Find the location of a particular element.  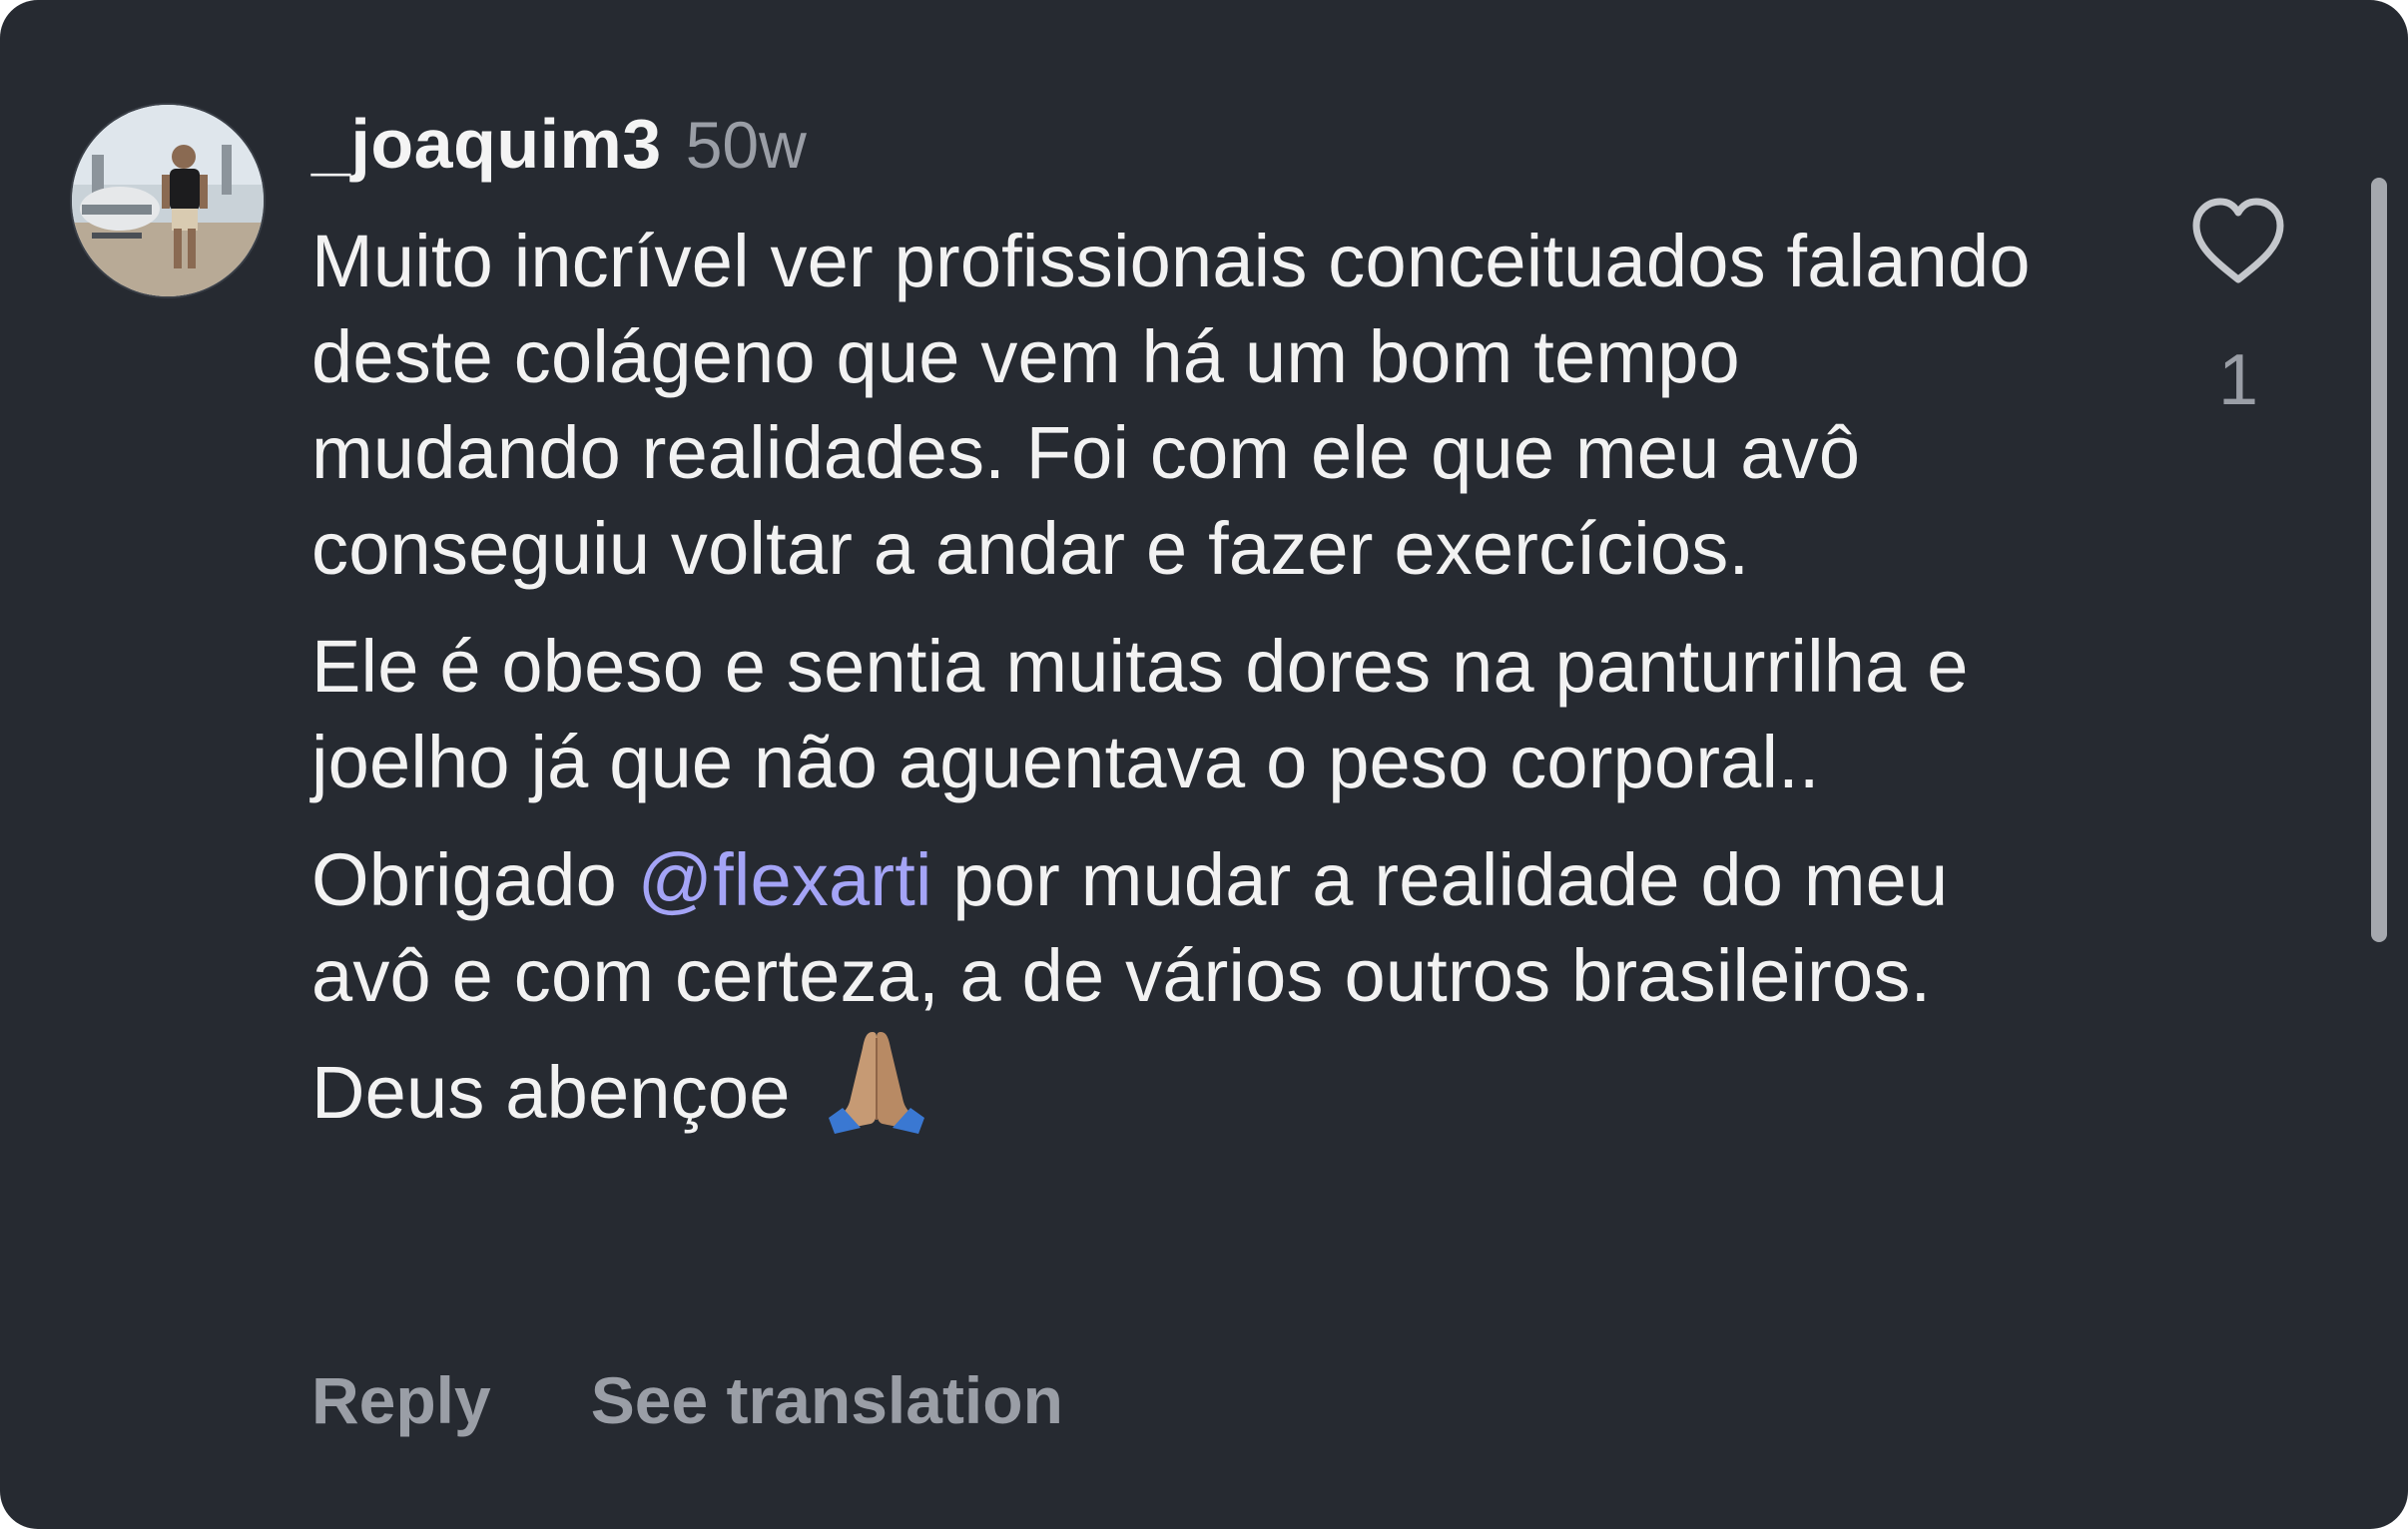

comment-actions: Reply See translation is located at coordinates (737, 1400).